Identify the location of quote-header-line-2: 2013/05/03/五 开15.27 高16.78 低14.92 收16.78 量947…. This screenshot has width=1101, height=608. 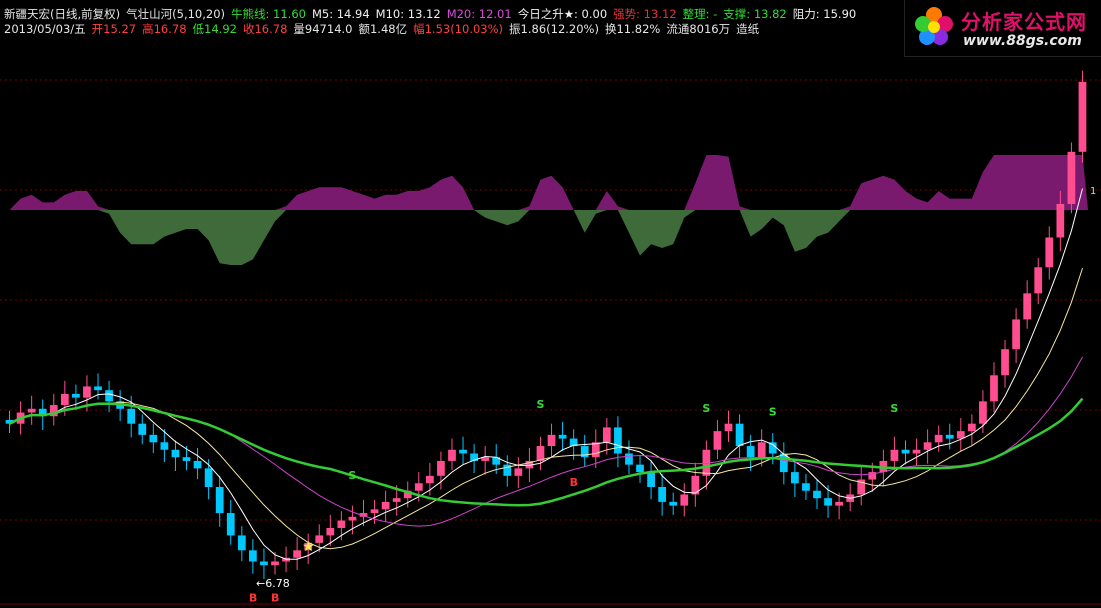
(384, 29).